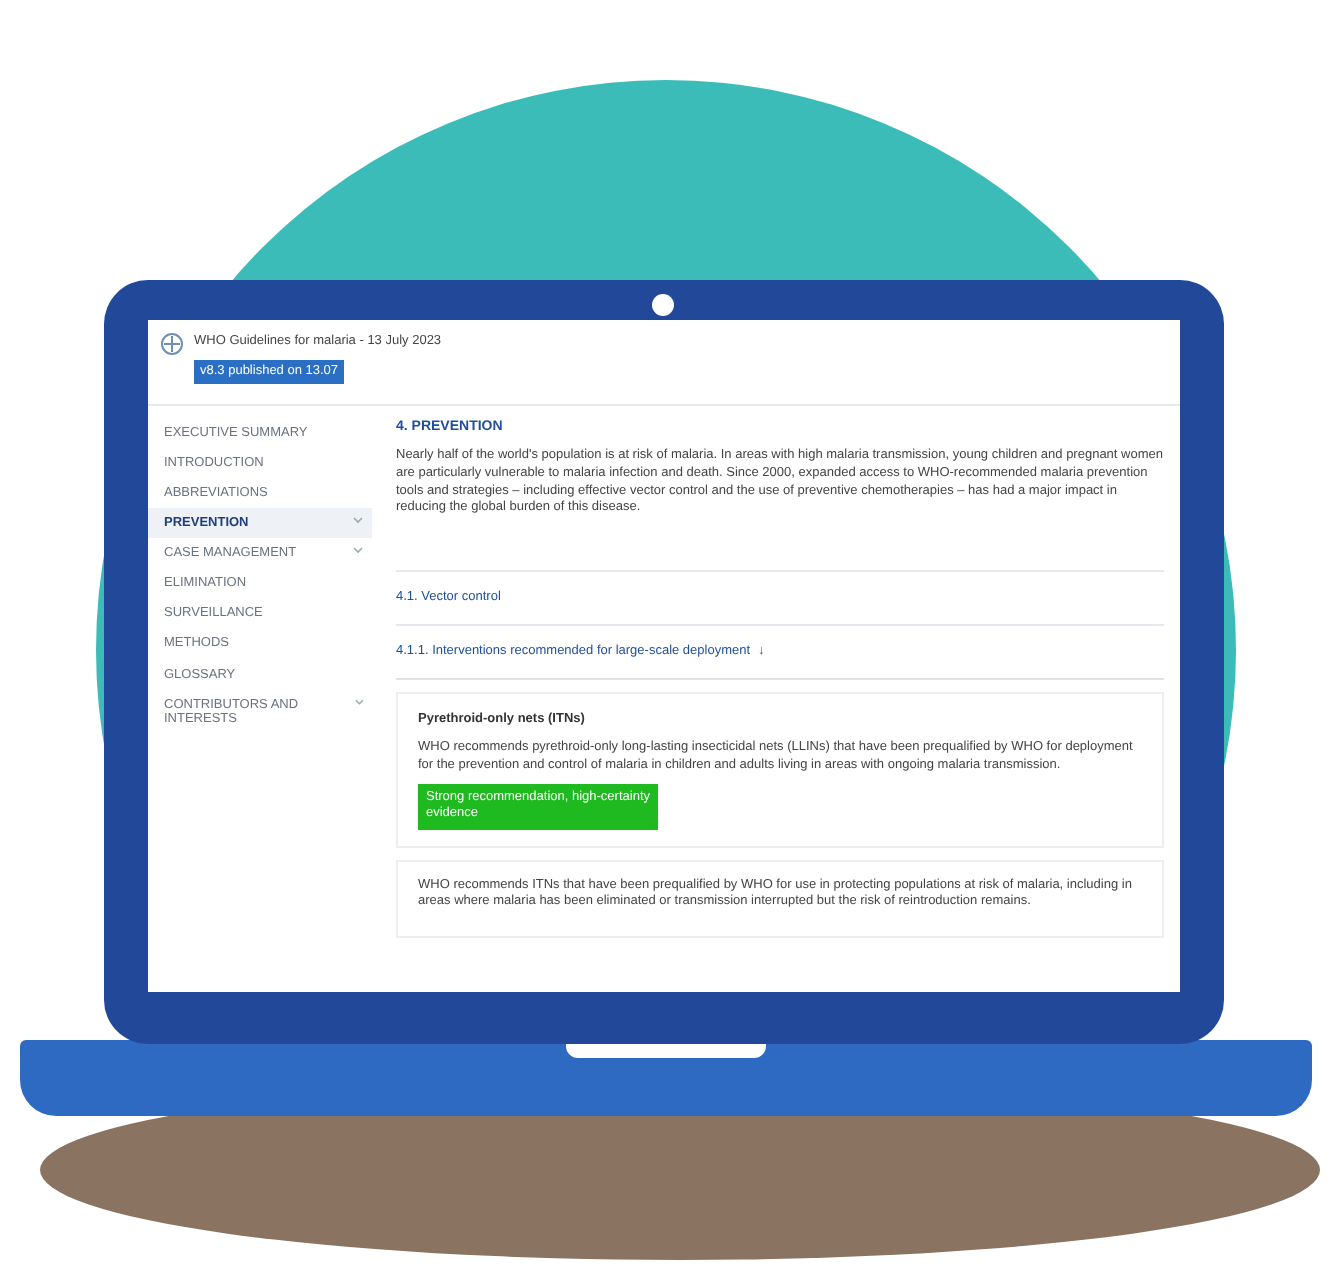  What do you see at coordinates (172, 344) in the screenshot?
I see `globe-logo-icon` at bounding box center [172, 344].